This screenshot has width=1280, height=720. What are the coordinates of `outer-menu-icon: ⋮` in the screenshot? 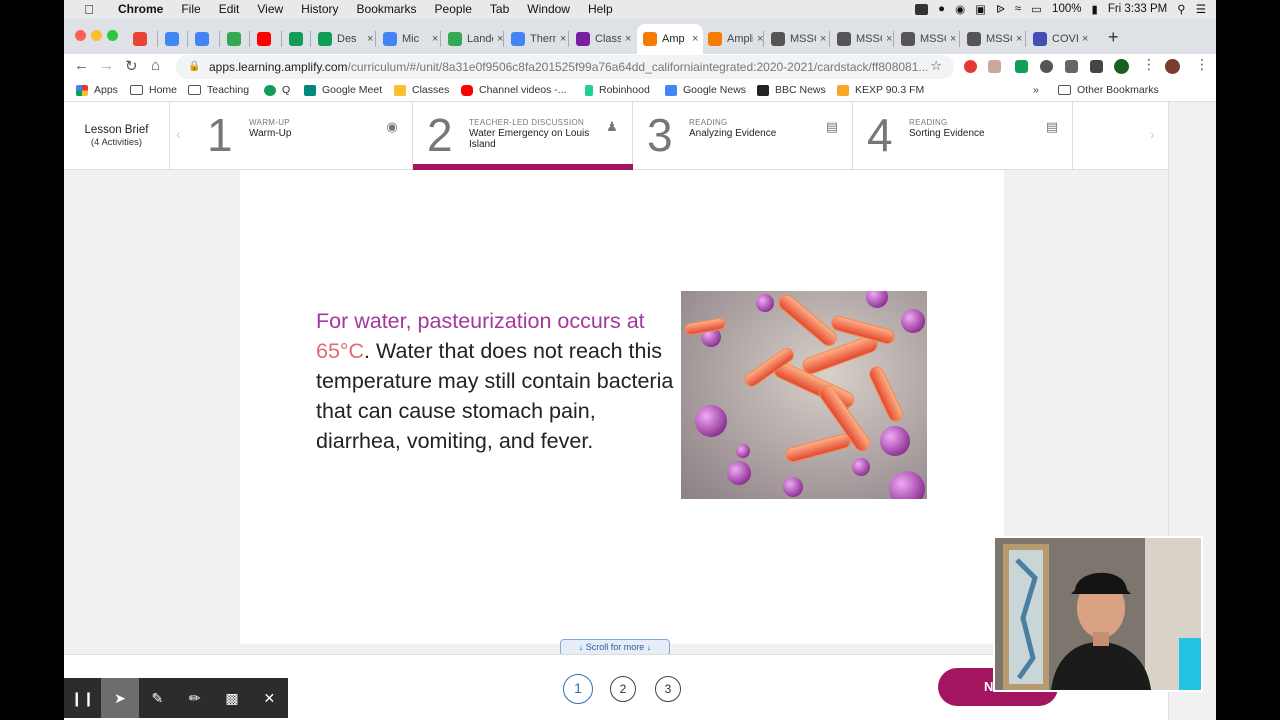 It's located at (1202, 64).